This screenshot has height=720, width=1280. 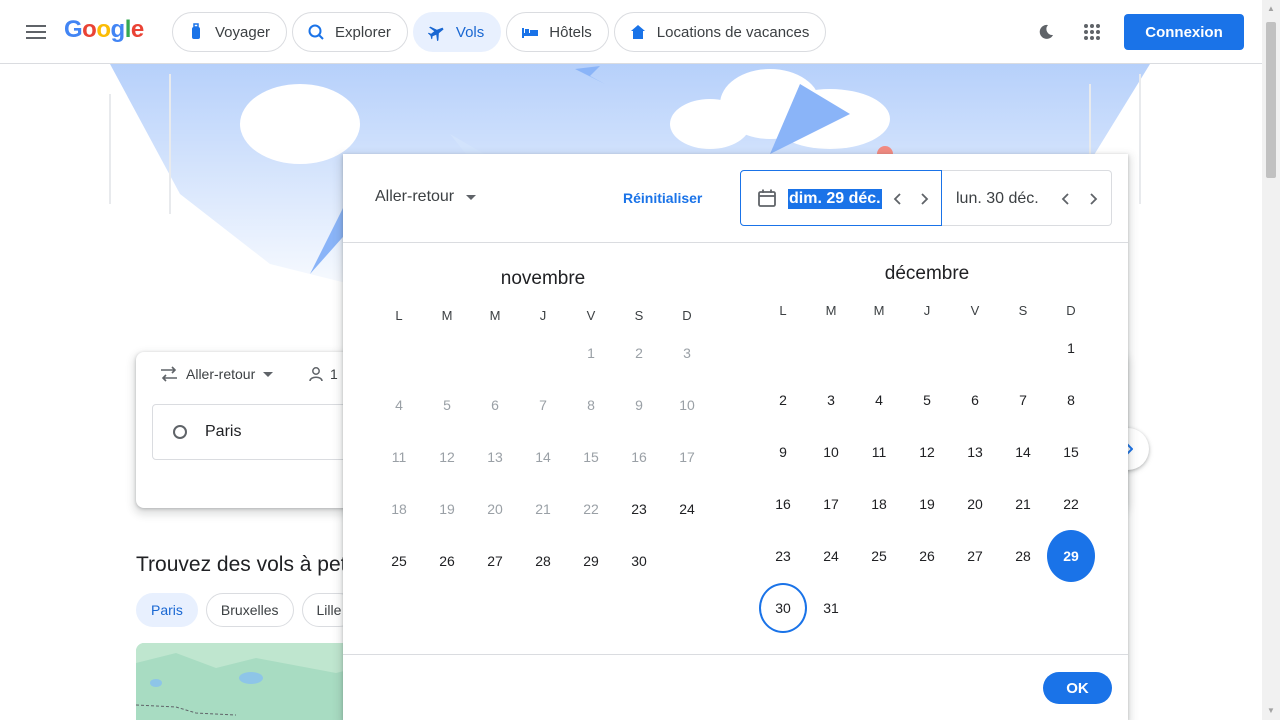 What do you see at coordinates (350, 32) in the screenshot?
I see `nav-chip-explorer: Explorer` at bounding box center [350, 32].